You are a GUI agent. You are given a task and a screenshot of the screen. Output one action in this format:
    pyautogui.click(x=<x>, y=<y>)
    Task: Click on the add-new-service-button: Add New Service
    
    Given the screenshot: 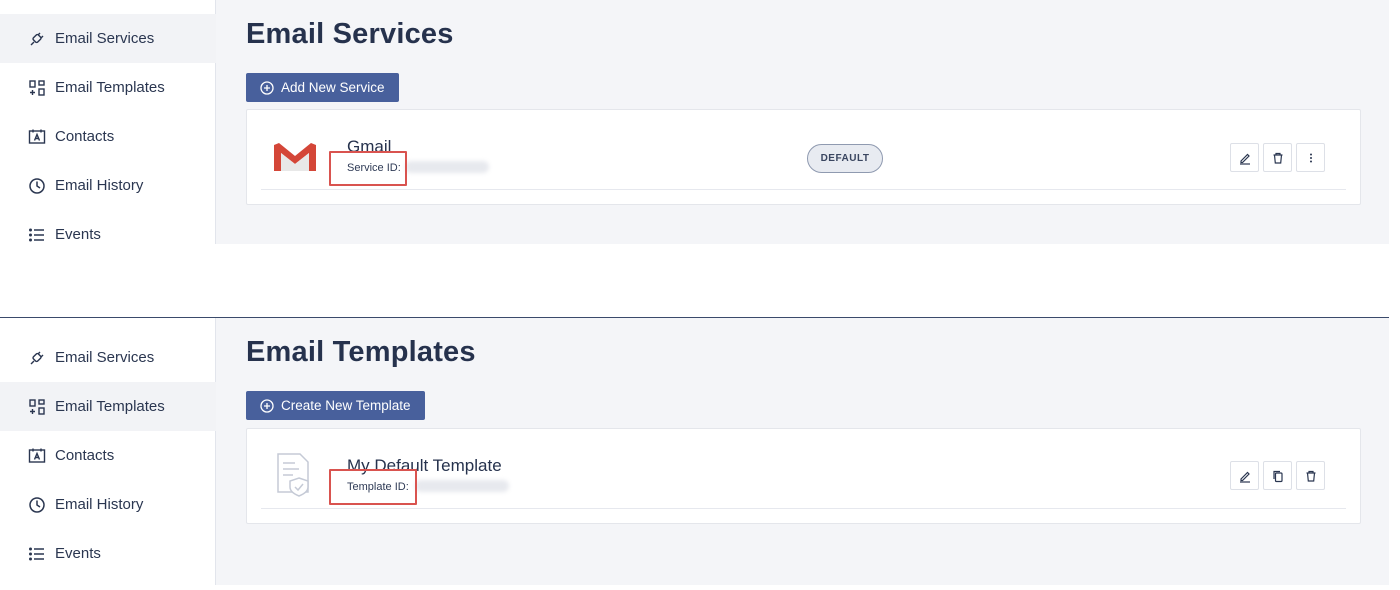 What is the action you would take?
    pyautogui.click(x=322, y=87)
    